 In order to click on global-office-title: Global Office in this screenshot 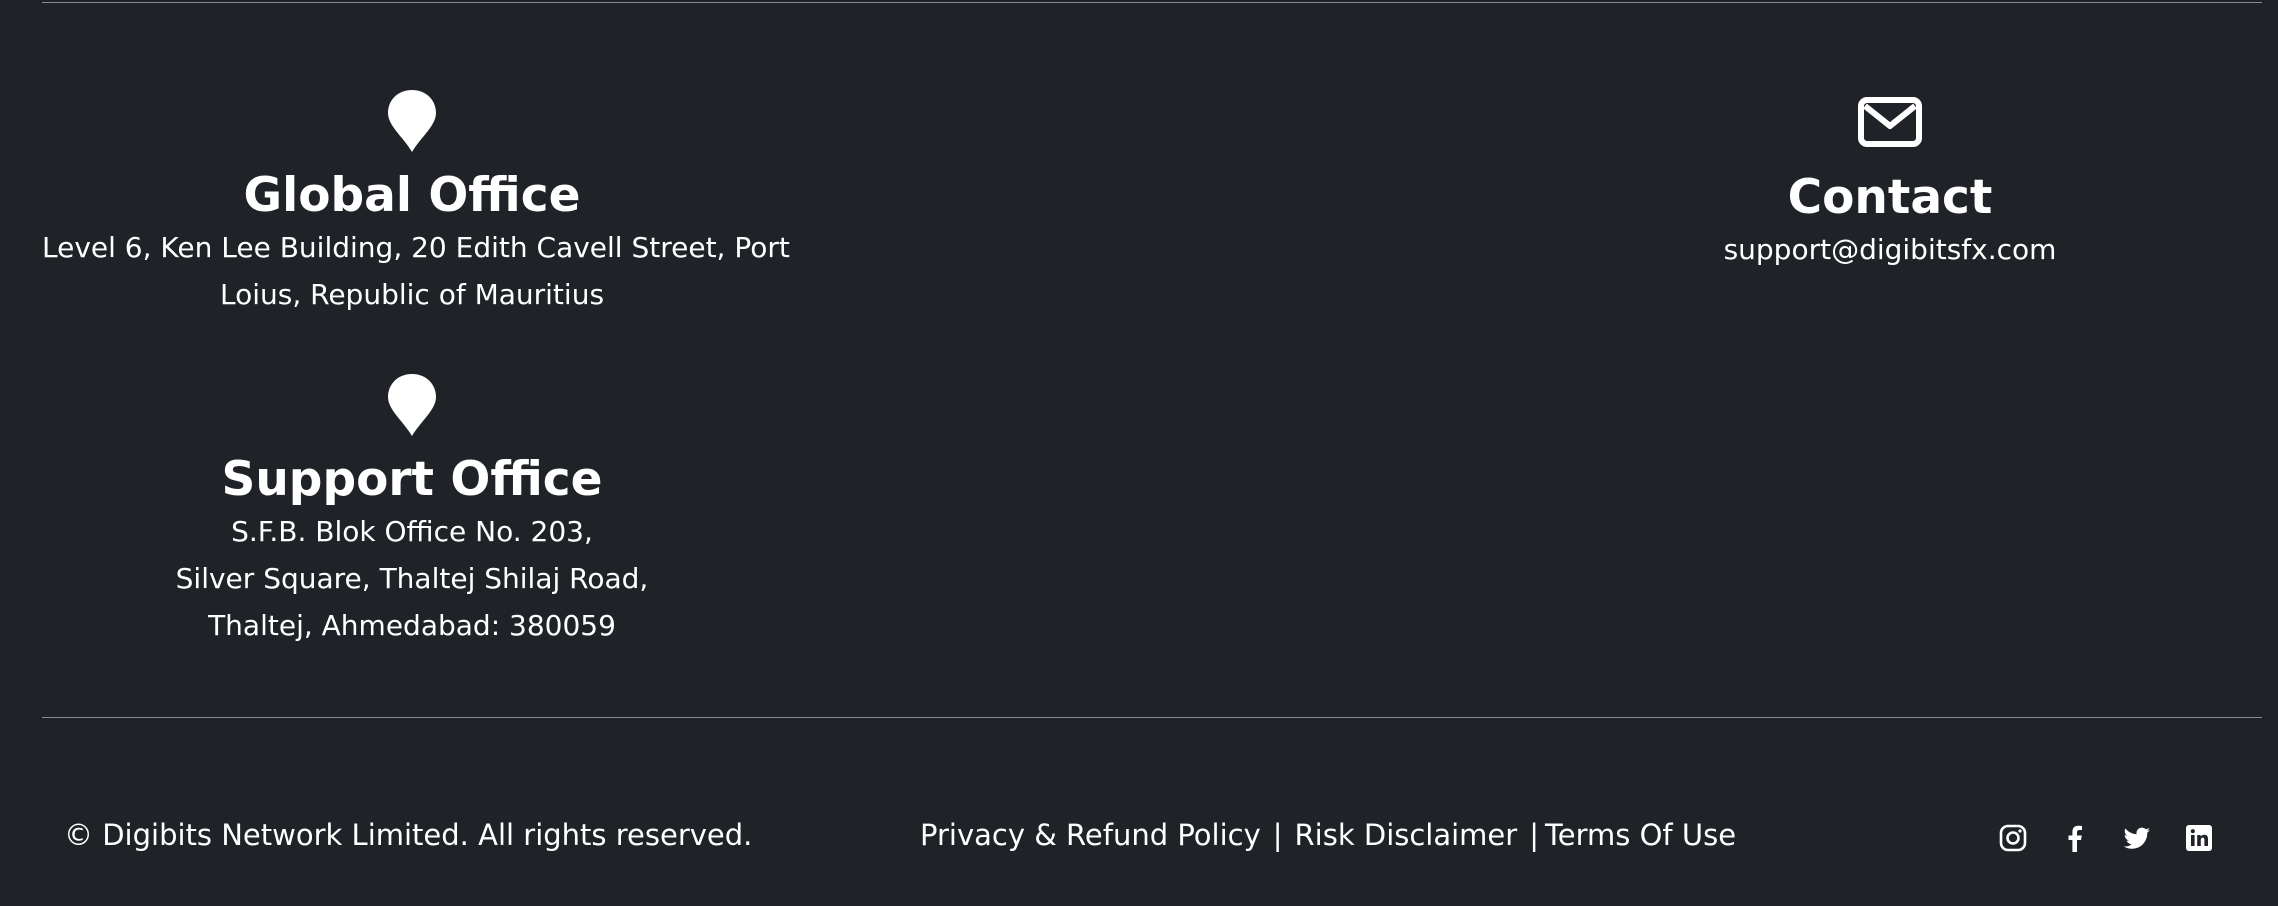, I will do `click(412, 195)`.